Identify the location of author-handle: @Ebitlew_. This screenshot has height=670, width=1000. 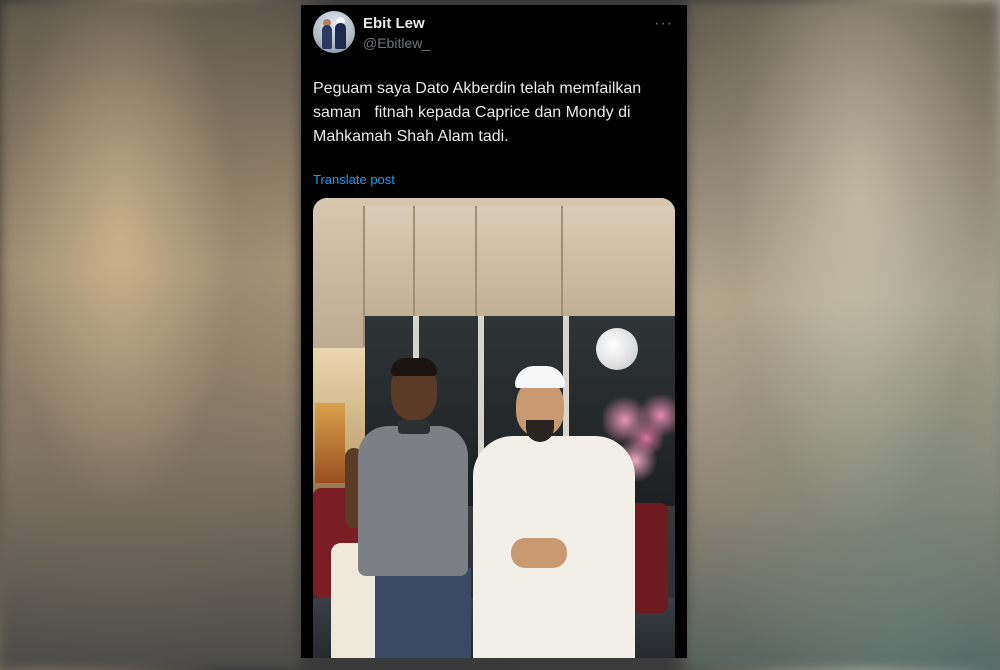
(396, 43).